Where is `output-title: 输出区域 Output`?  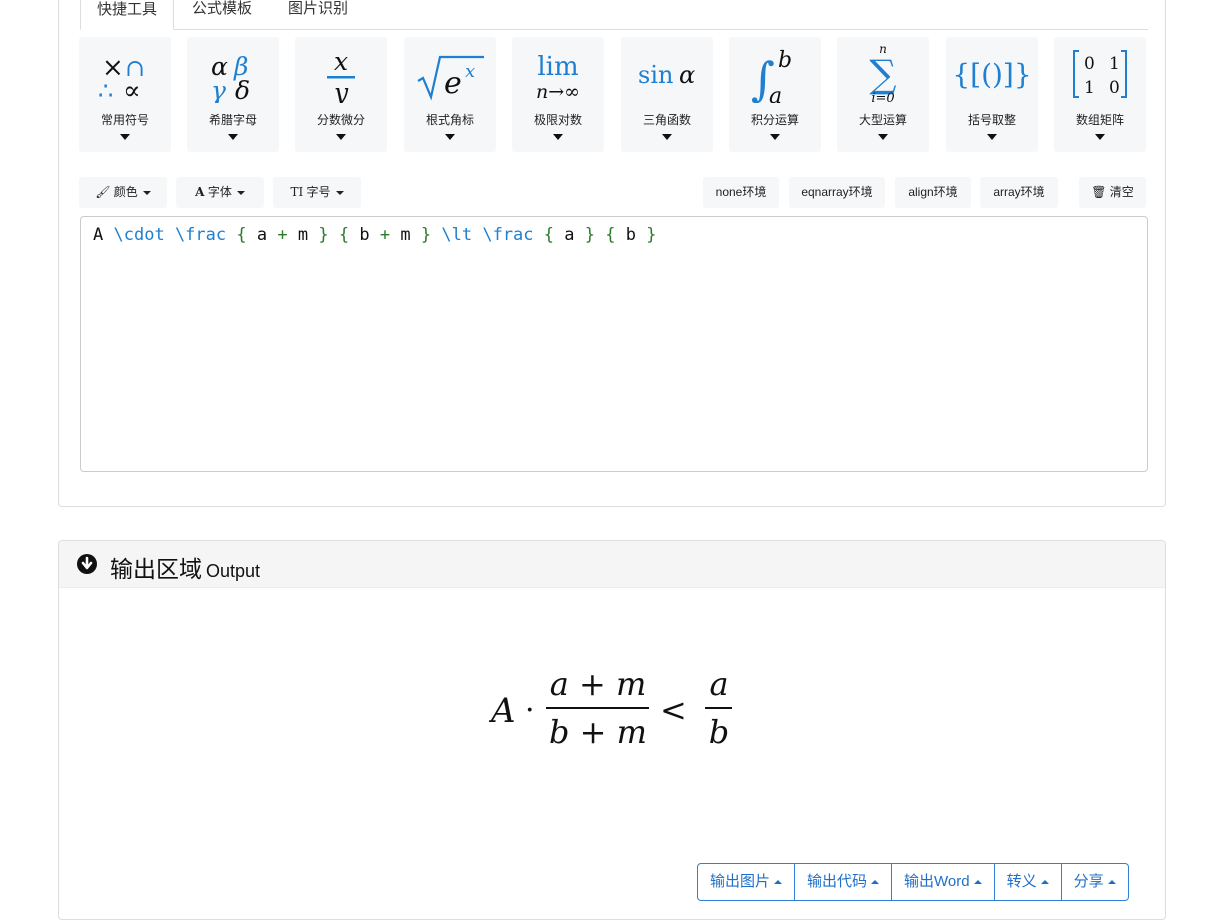 output-title: 输出区域 Output is located at coordinates (185, 569).